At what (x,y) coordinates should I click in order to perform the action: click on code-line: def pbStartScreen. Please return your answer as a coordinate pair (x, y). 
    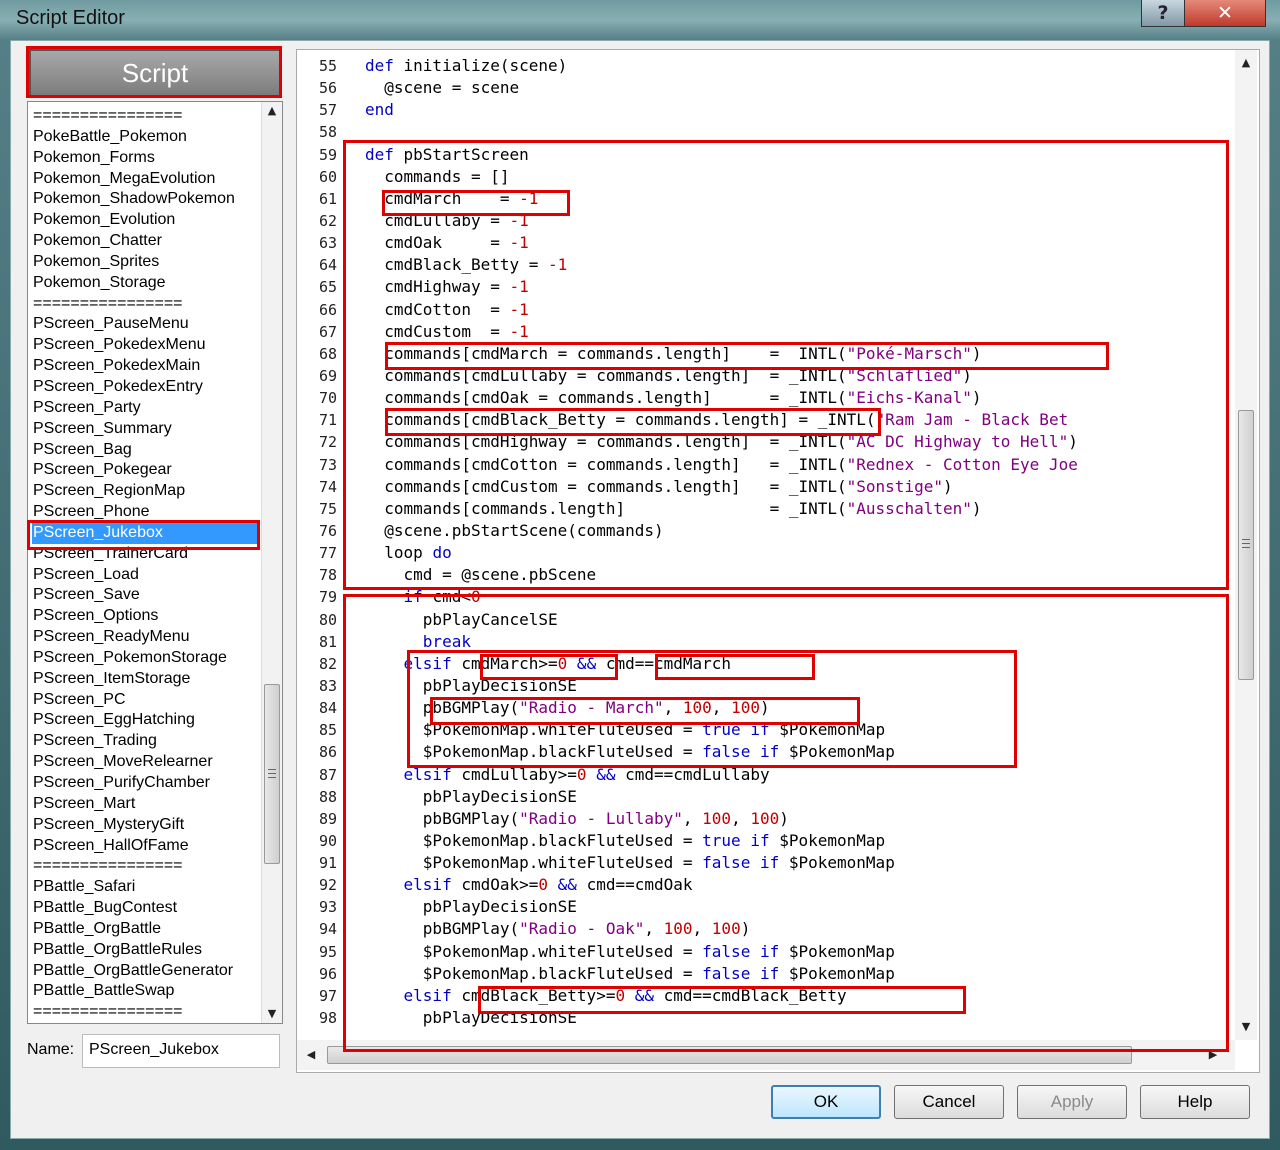
    Looking at the image, I should click on (795, 155).